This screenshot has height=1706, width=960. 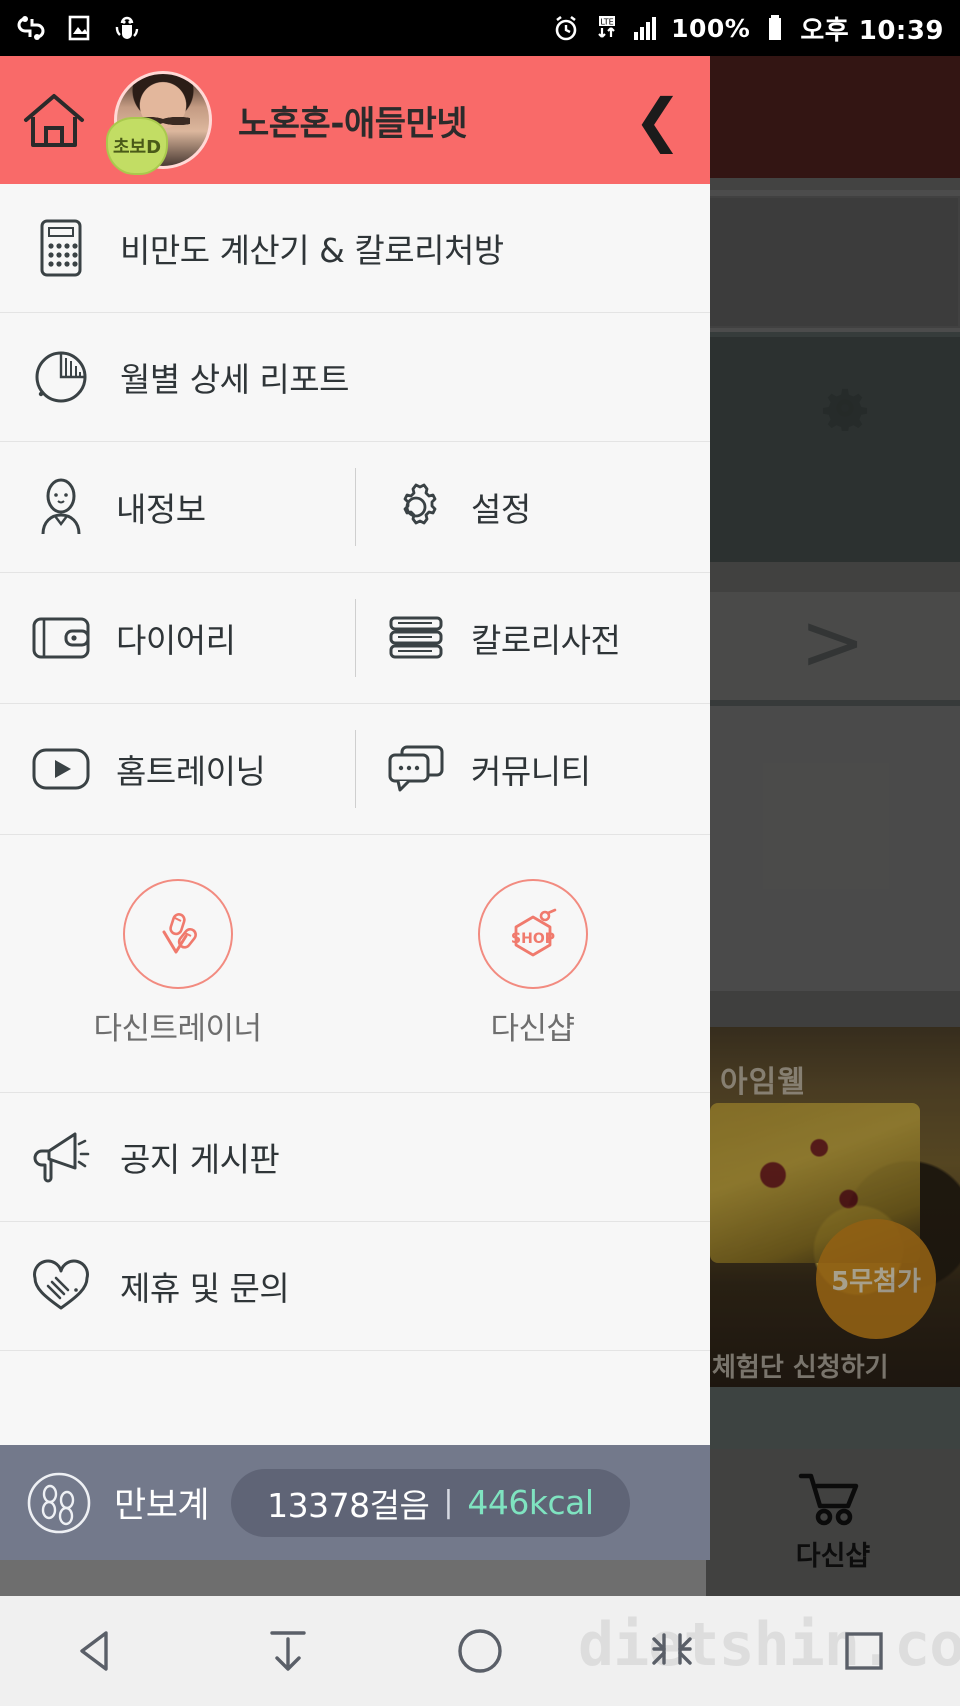 I want to click on menu-item-diary: 다이어리, so click(x=177, y=638).